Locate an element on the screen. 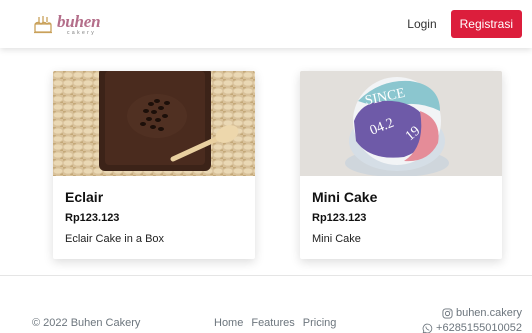 This screenshot has height=333, width=532. whatsapp-contact: +6285155010052 is located at coordinates (472, 327).